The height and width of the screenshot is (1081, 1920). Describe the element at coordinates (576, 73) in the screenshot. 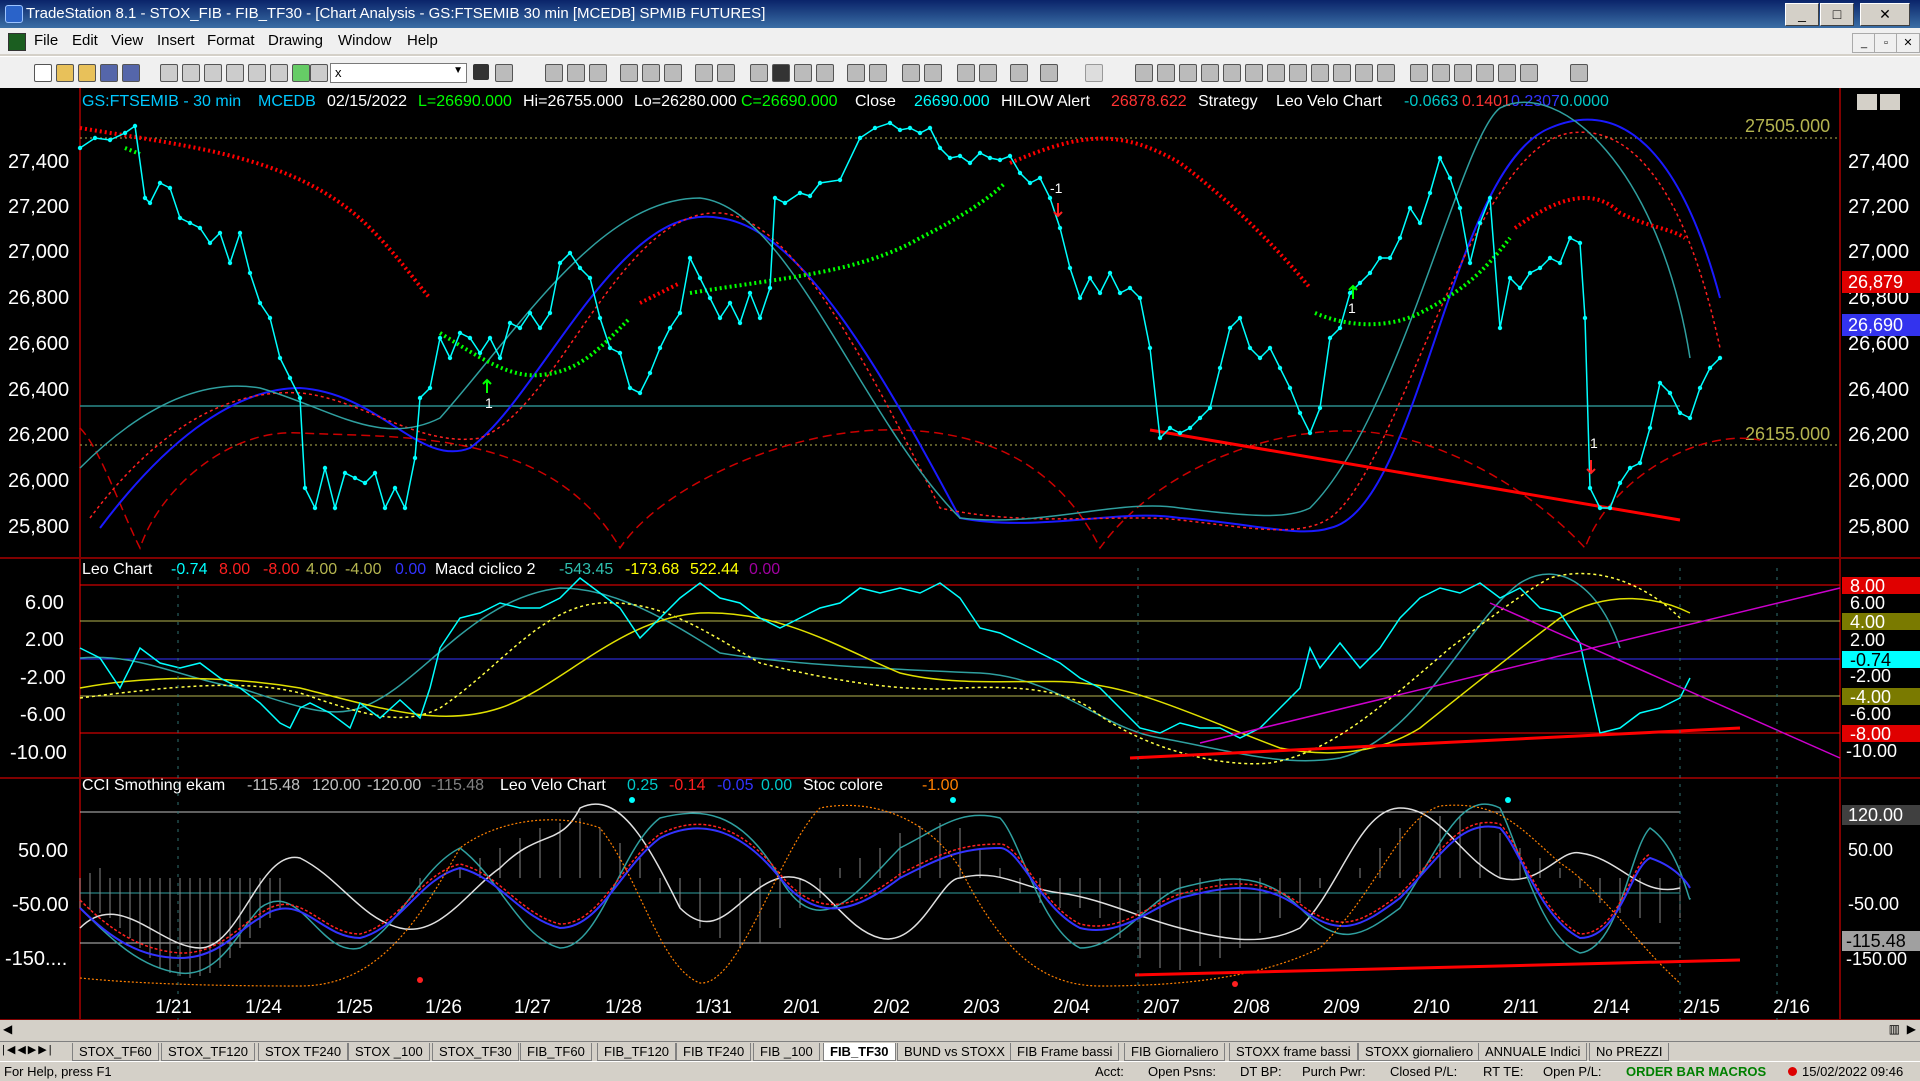

I see `radar-icon` at that location.